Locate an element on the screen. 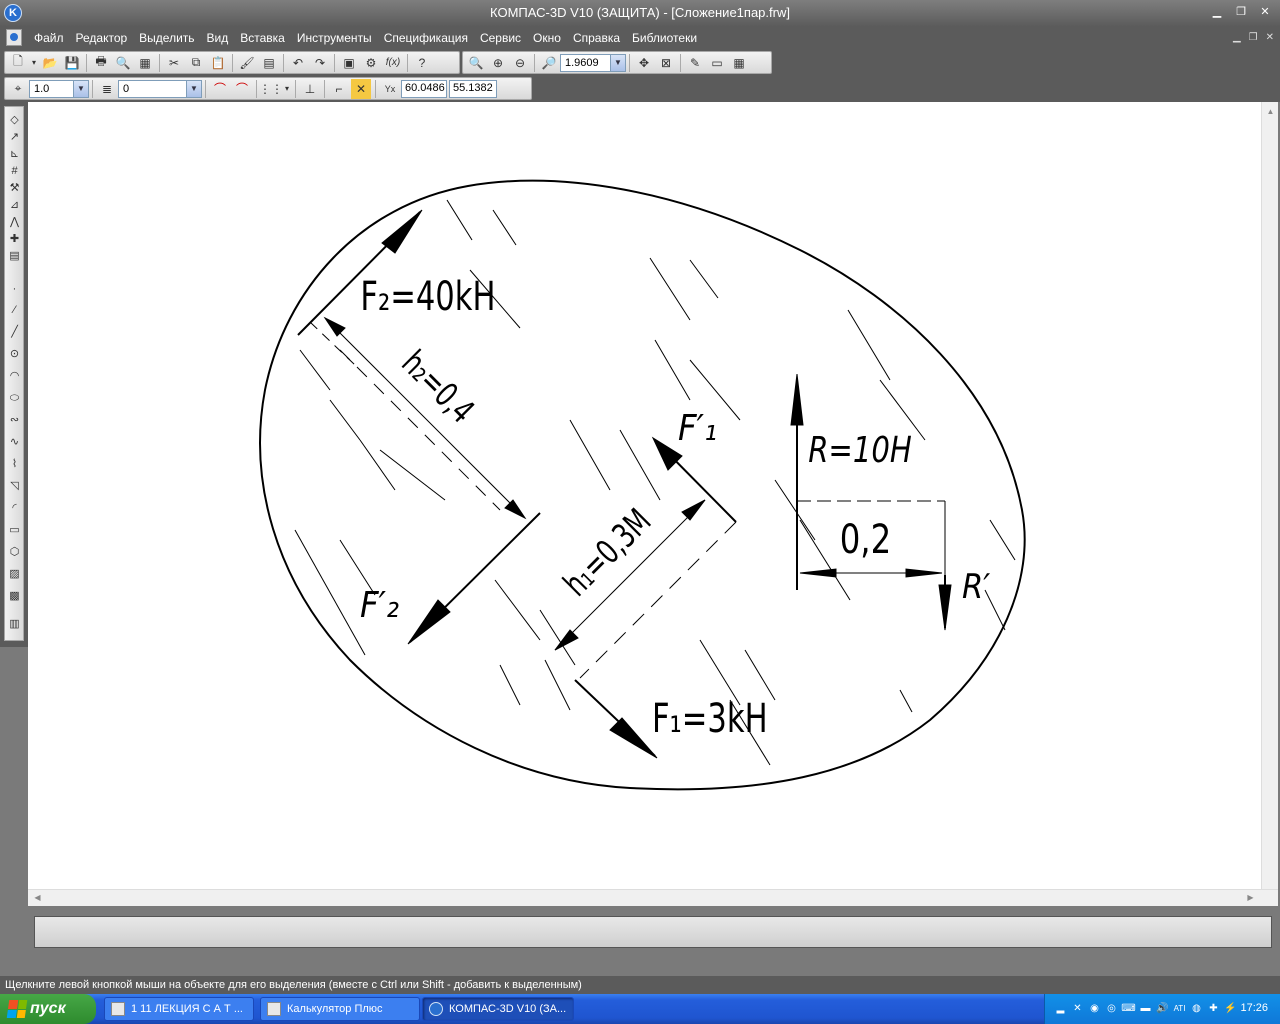  dimensions-panel-icon: ↗ is located at coordinates (14, 137).